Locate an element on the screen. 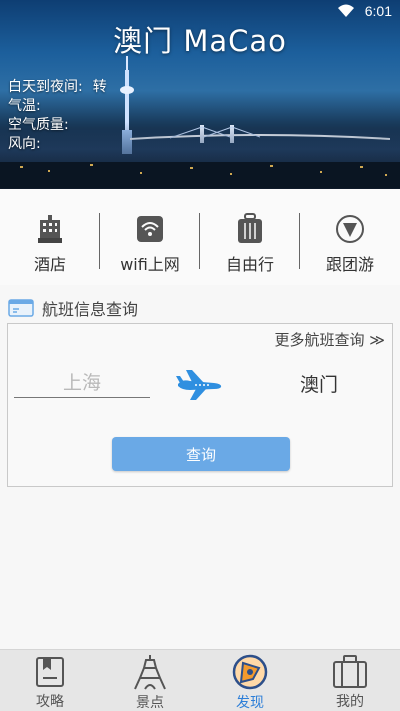 This screenshot has width=400, height=711. category-wifi: wifi上网 is located at coordinates (150, 237).